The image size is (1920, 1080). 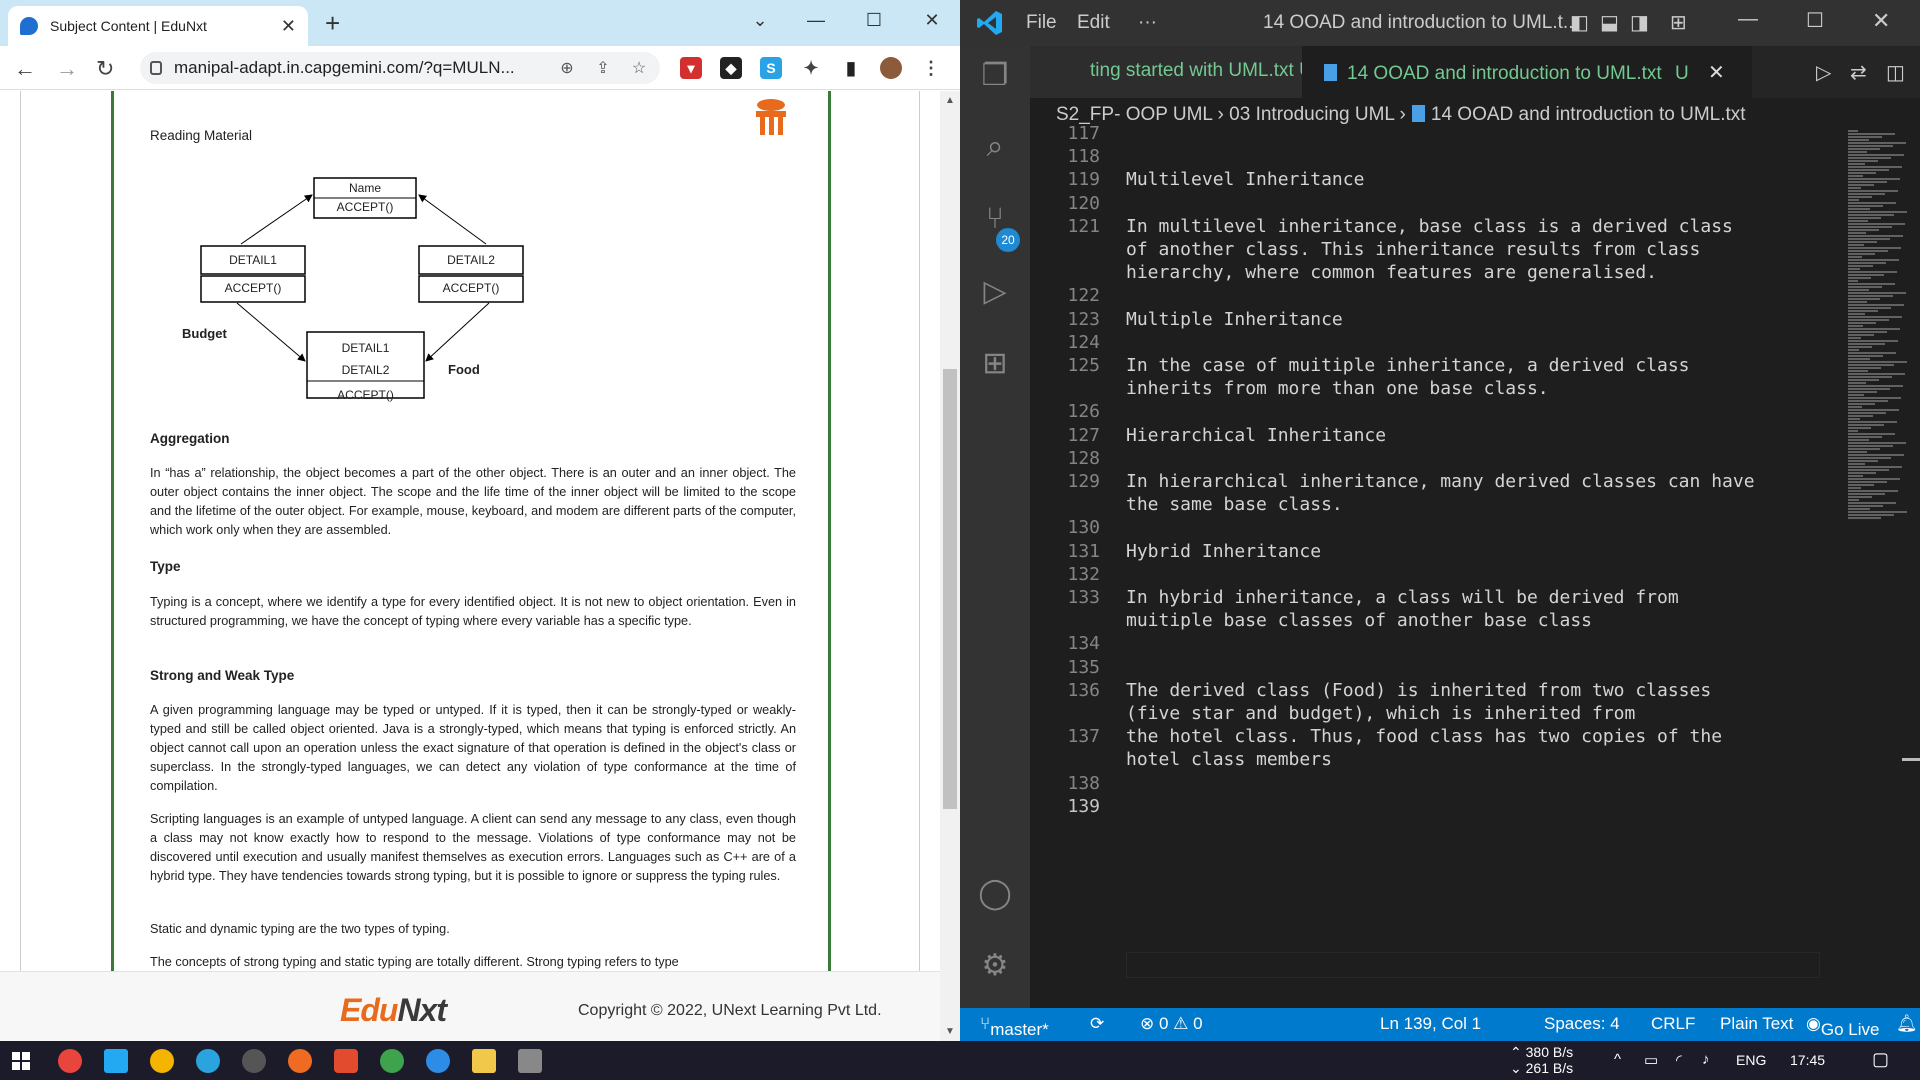 I want to click on battery-icon: ▭, so click(x=1651, y=1060).